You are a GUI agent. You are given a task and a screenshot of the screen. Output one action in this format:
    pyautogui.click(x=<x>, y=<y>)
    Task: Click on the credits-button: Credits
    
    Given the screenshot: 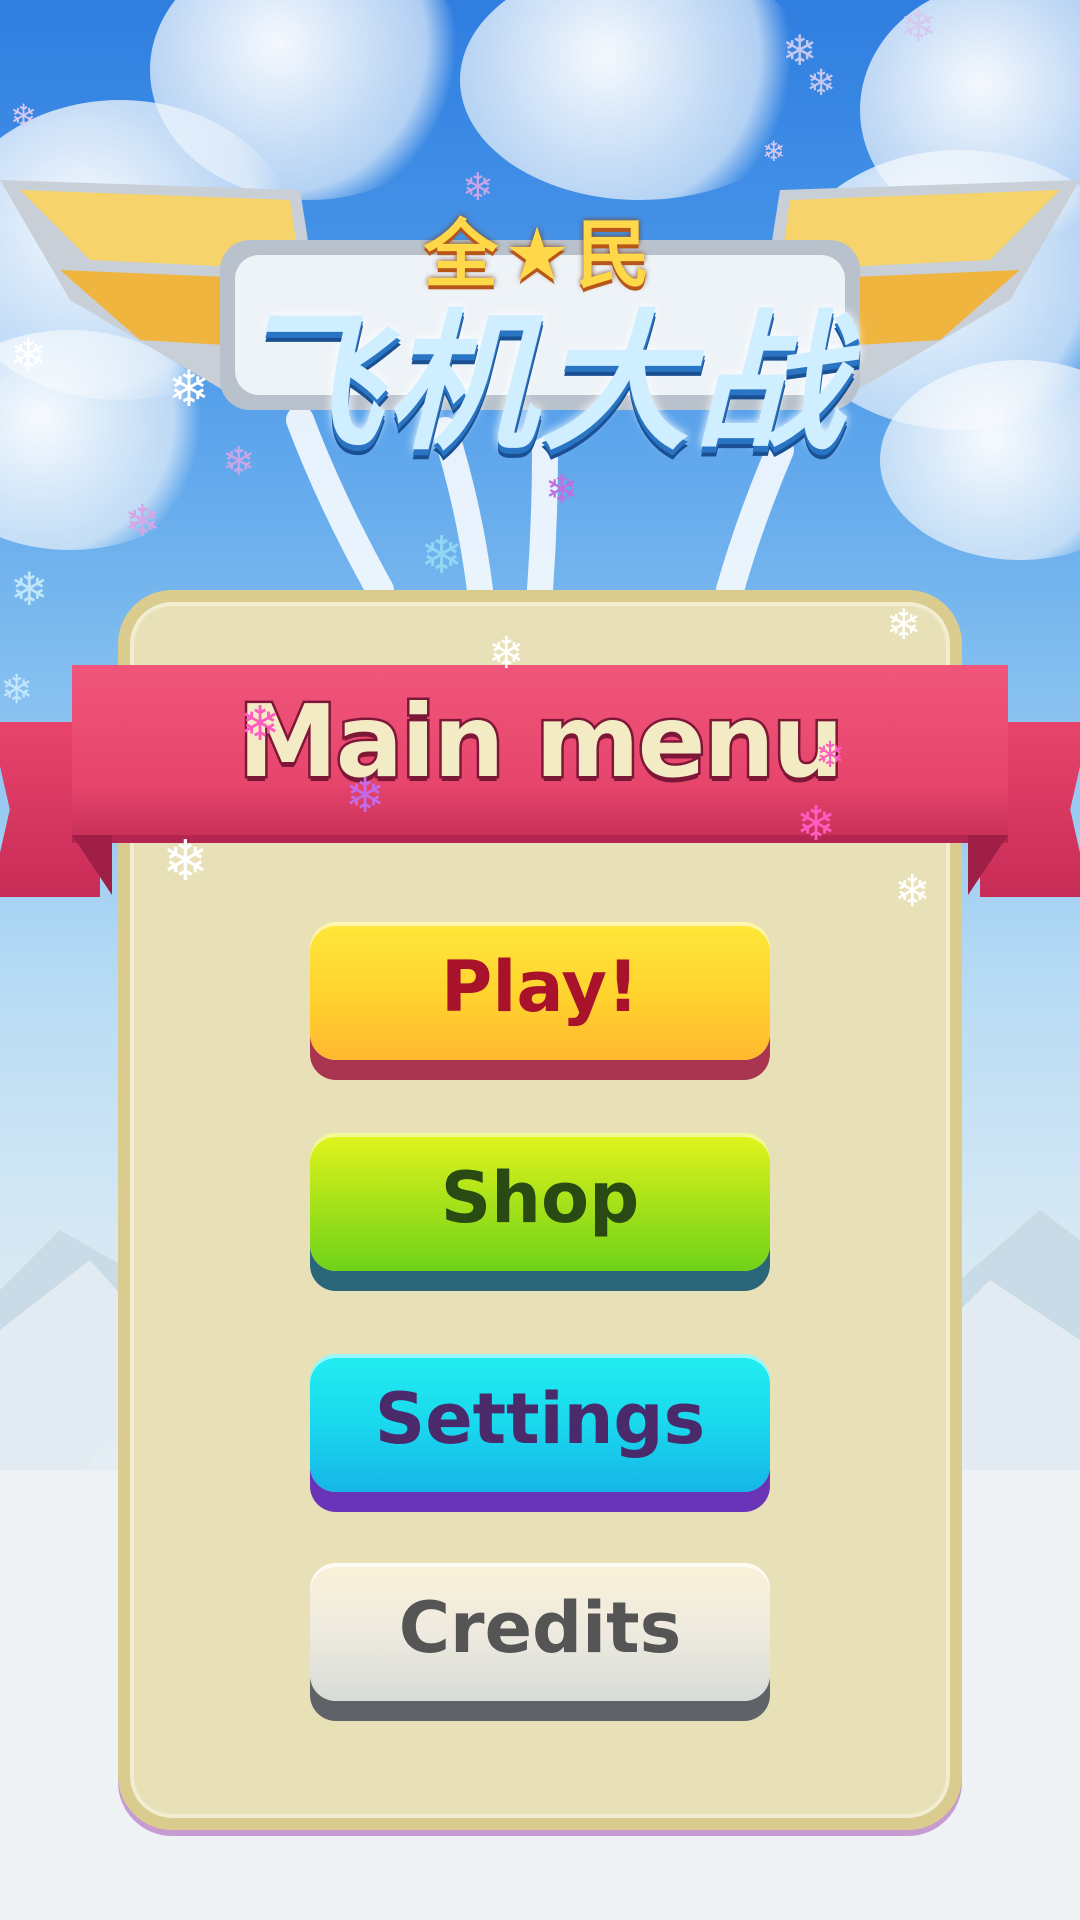 What is the action you would take?
    pyautogui.click(x=540, y=1632)
    